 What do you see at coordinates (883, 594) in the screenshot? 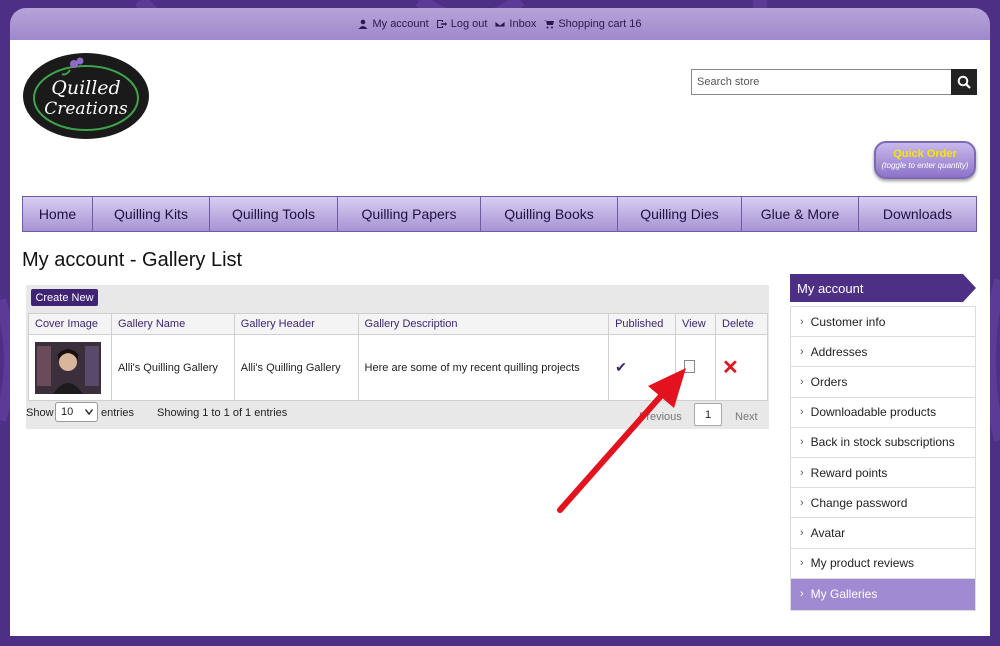
I see `sidebar-item-my-galleries: › My Galleries` at bounding box center [883, 594].